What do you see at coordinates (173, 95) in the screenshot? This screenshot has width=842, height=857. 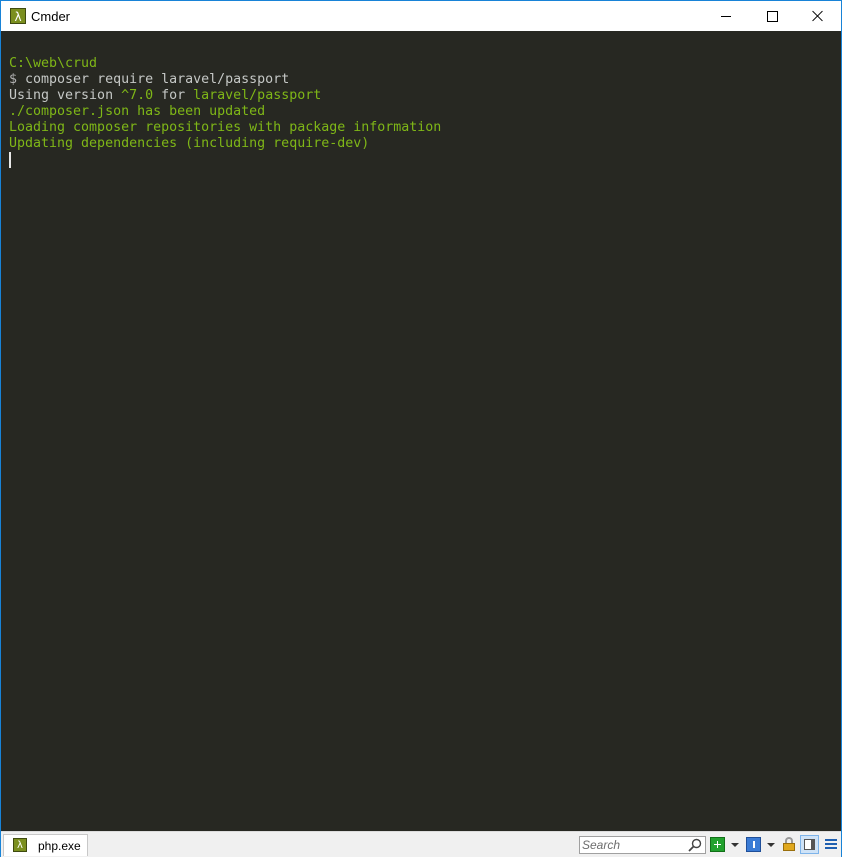 I see `terminal-text-segment: for` at bounding box center [173, 95].